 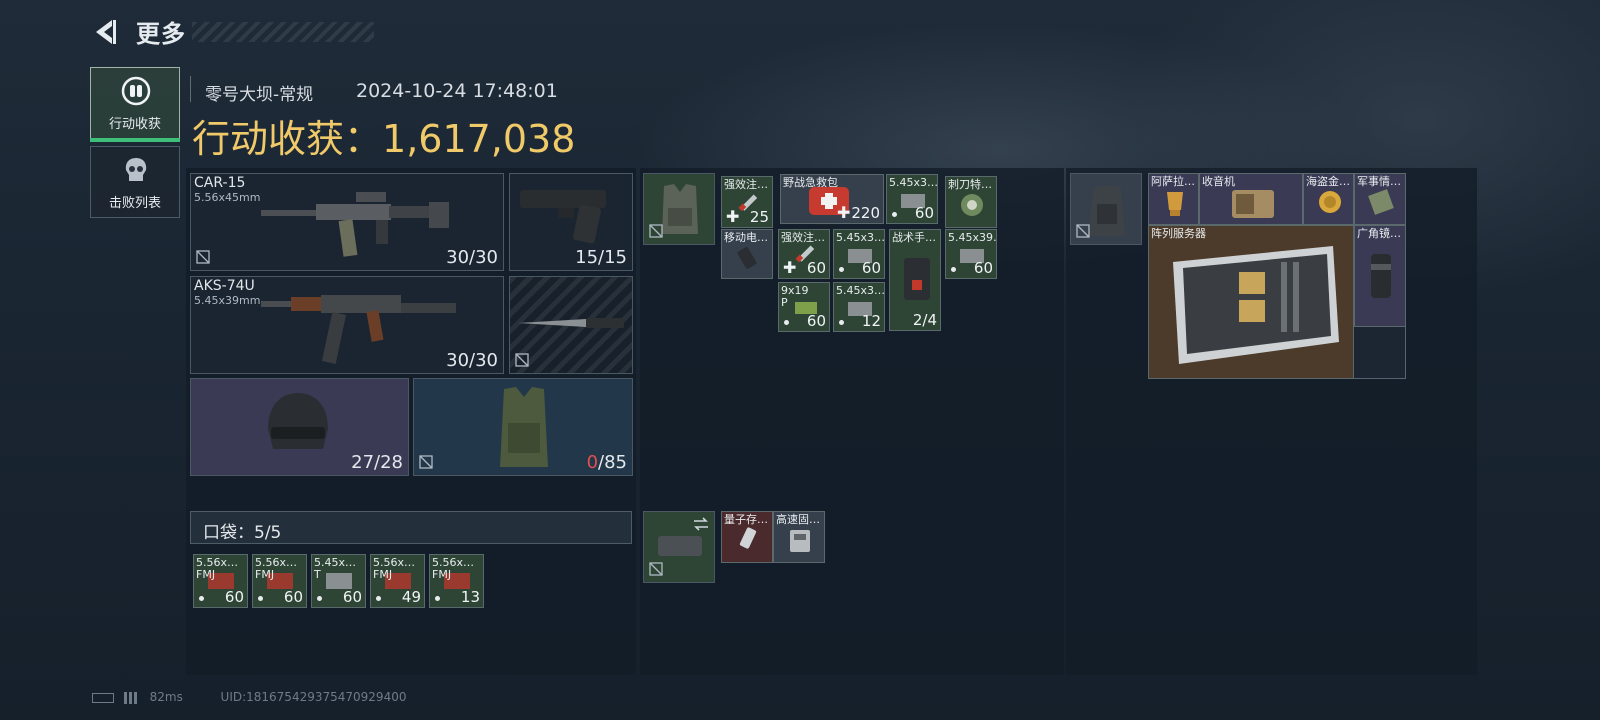 I want to click on server-icon, so click(x=1256, y=305).